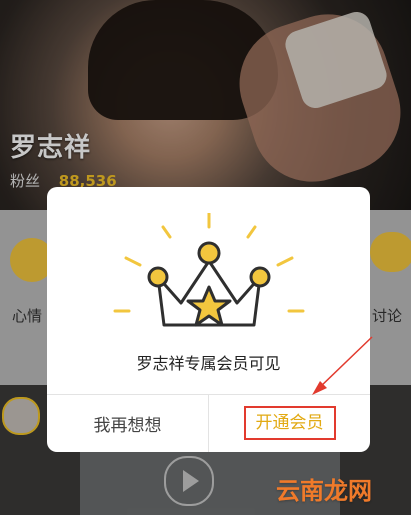 The height and width of the screenshot is (515, 411). I want to click on crown-with-star-icon, so click(209, 270).